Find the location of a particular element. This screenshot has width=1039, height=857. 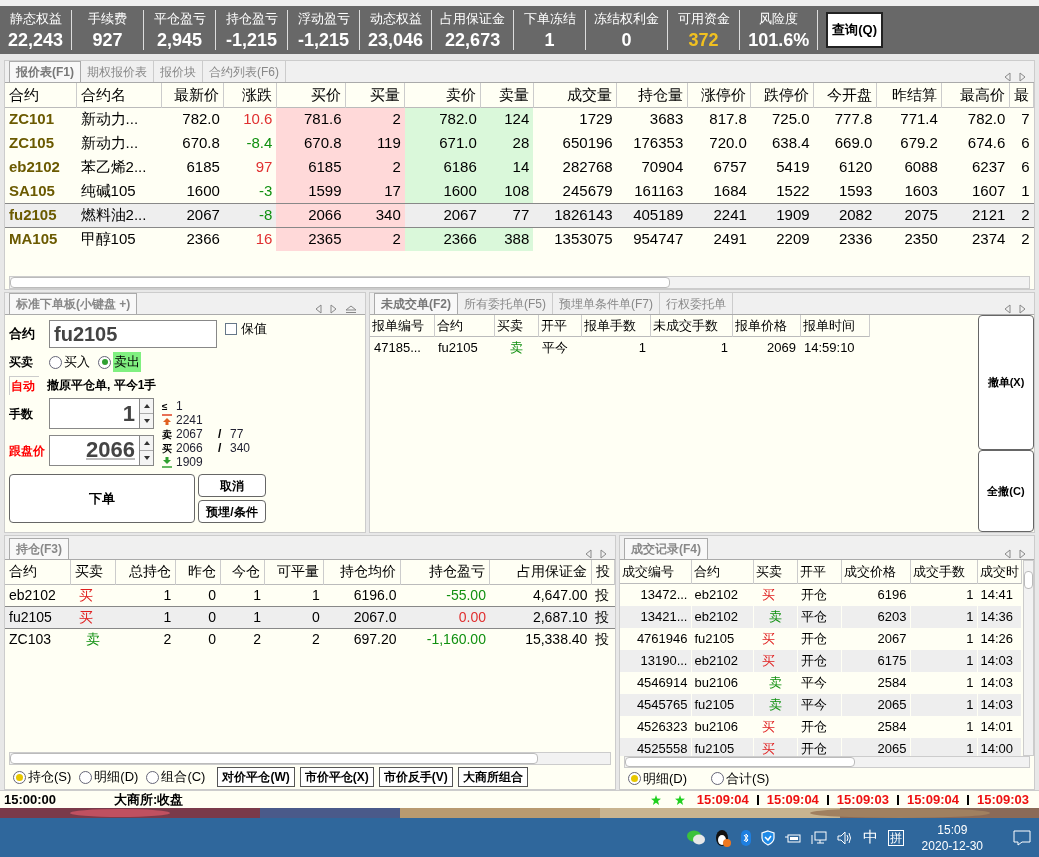

price-field: 2066 is located at coordinates (101, 450).